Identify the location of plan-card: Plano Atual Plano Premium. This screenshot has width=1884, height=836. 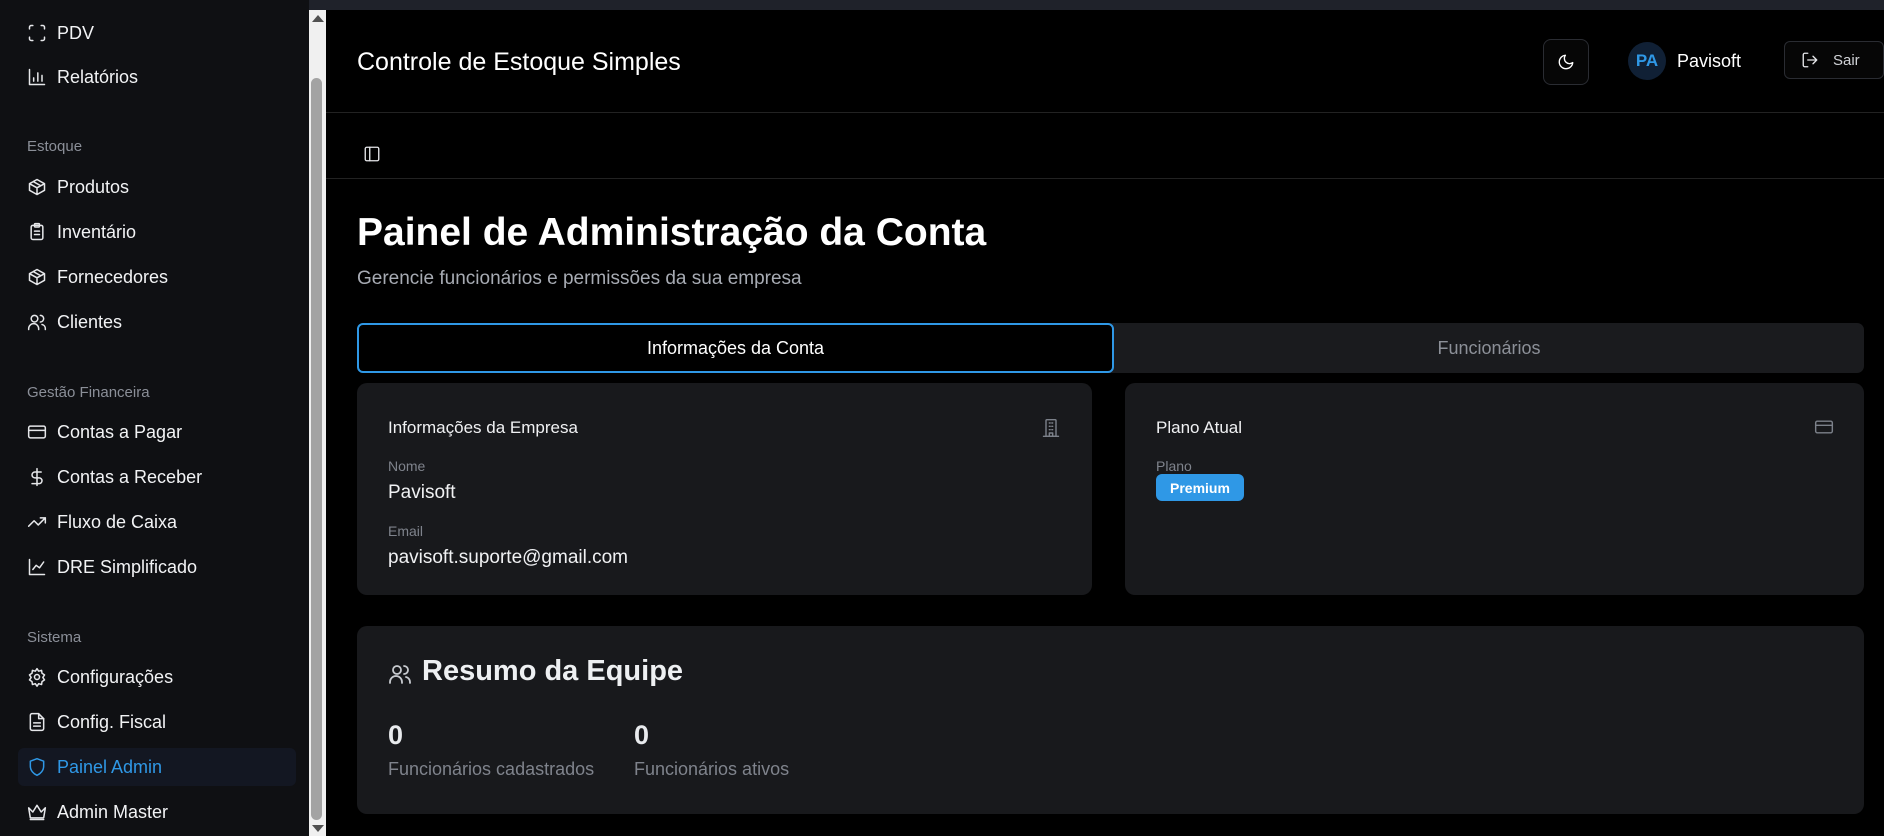
(1494, 489).